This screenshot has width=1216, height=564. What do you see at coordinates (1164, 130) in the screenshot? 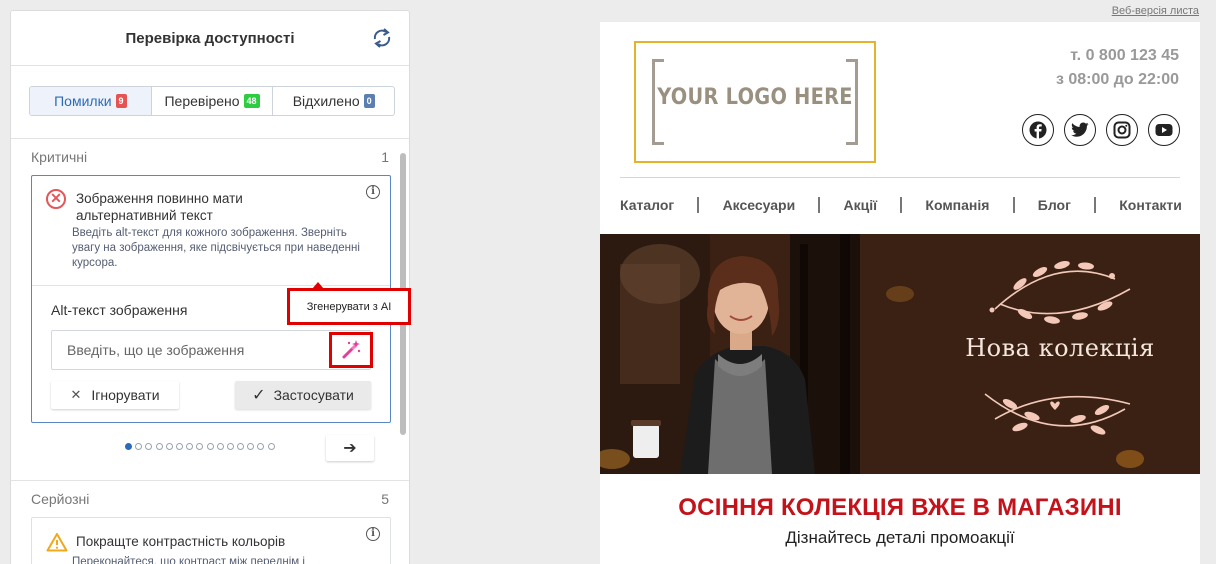
I see `youtube-icon` at bounding box center [1164, 130].